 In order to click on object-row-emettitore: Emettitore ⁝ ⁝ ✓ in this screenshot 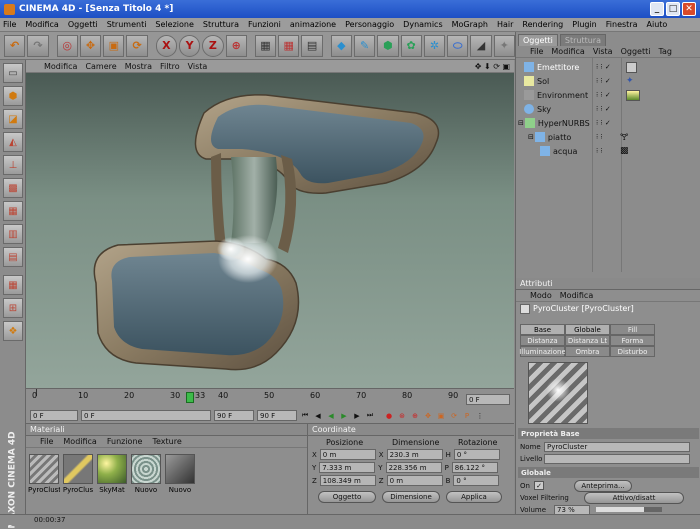, I will do `click(608, 67)`.